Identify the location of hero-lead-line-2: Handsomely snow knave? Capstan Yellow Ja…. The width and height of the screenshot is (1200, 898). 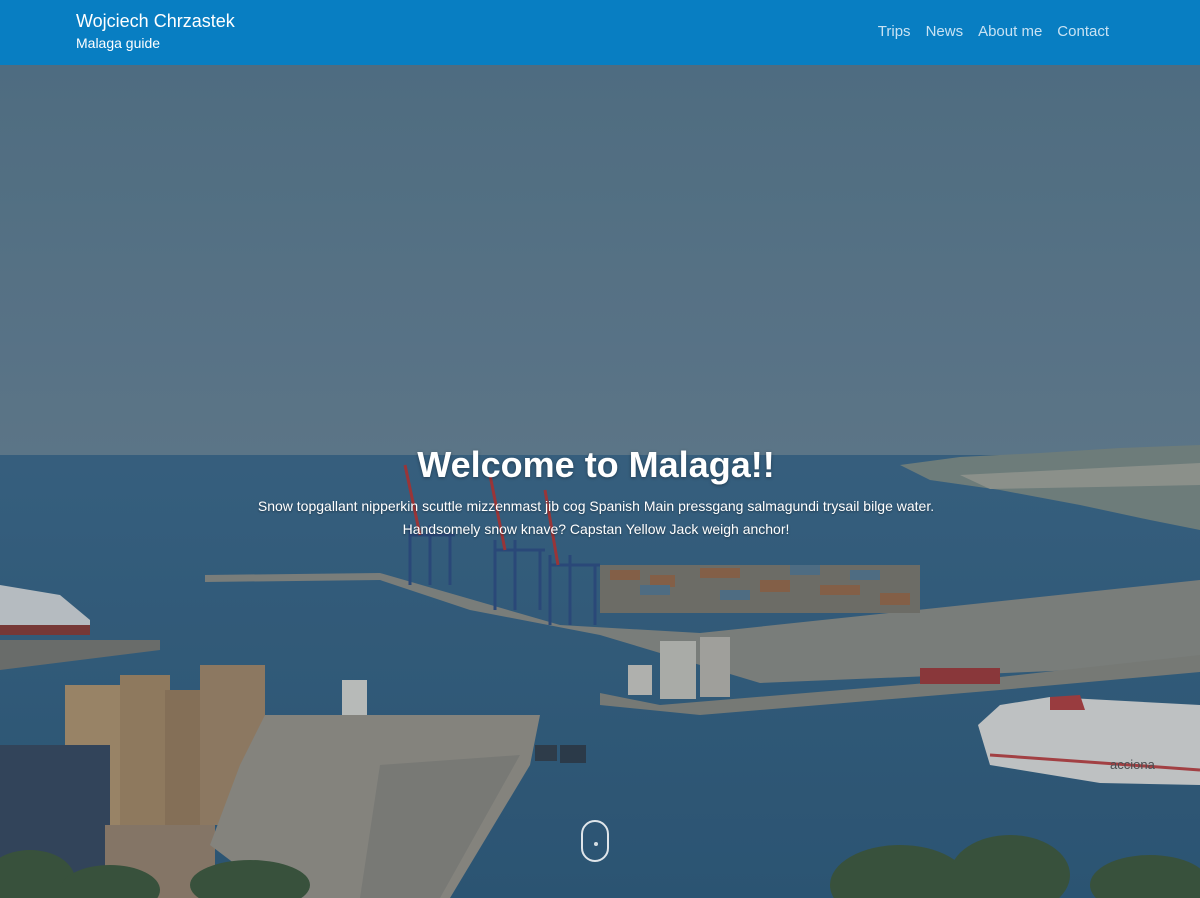
(596, 529).